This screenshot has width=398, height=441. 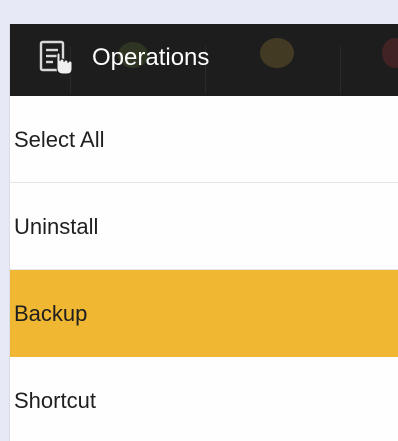 I want to click on operations-list-icon, so click(x=56, y=57).